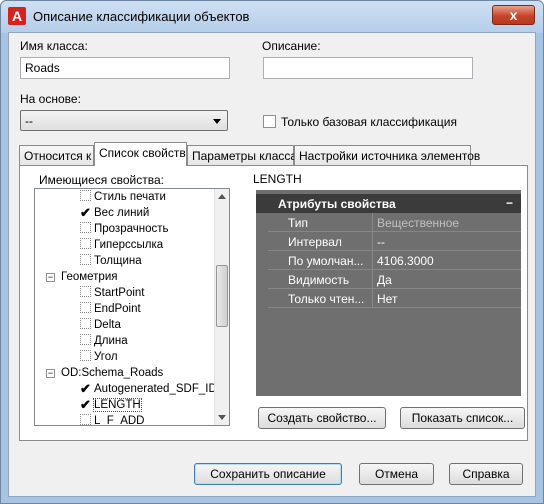 The width and height of the screenshot is (544, 504). What do you see at coordinates (269, 121) in the screenshot?
I see `base-only-checkbox` at bounding box center [269, 121].